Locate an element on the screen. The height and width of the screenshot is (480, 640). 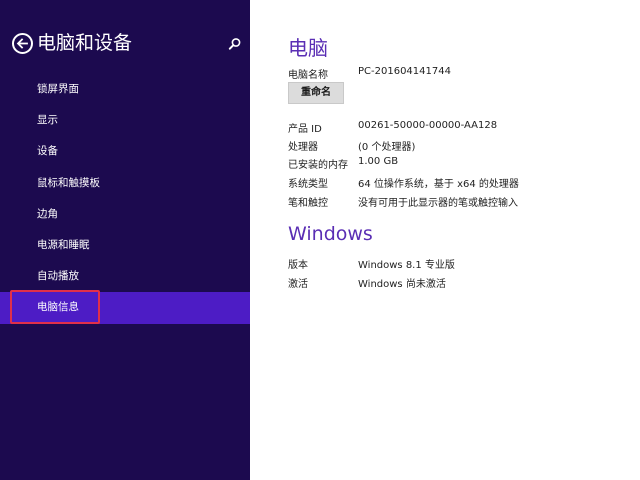
spec-value: 00261-50000-00000-AA128 is located at coordinates (428, 125).